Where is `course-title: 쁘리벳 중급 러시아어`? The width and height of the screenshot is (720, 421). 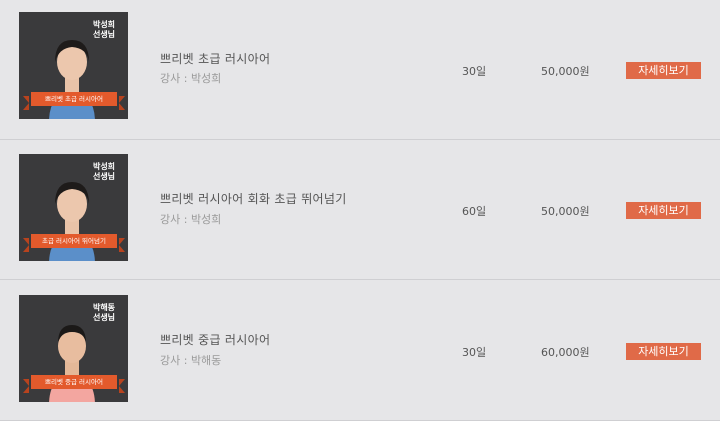 course-title: 쁘리벳 중급 러시아어 is located at coordinates (215, 339).